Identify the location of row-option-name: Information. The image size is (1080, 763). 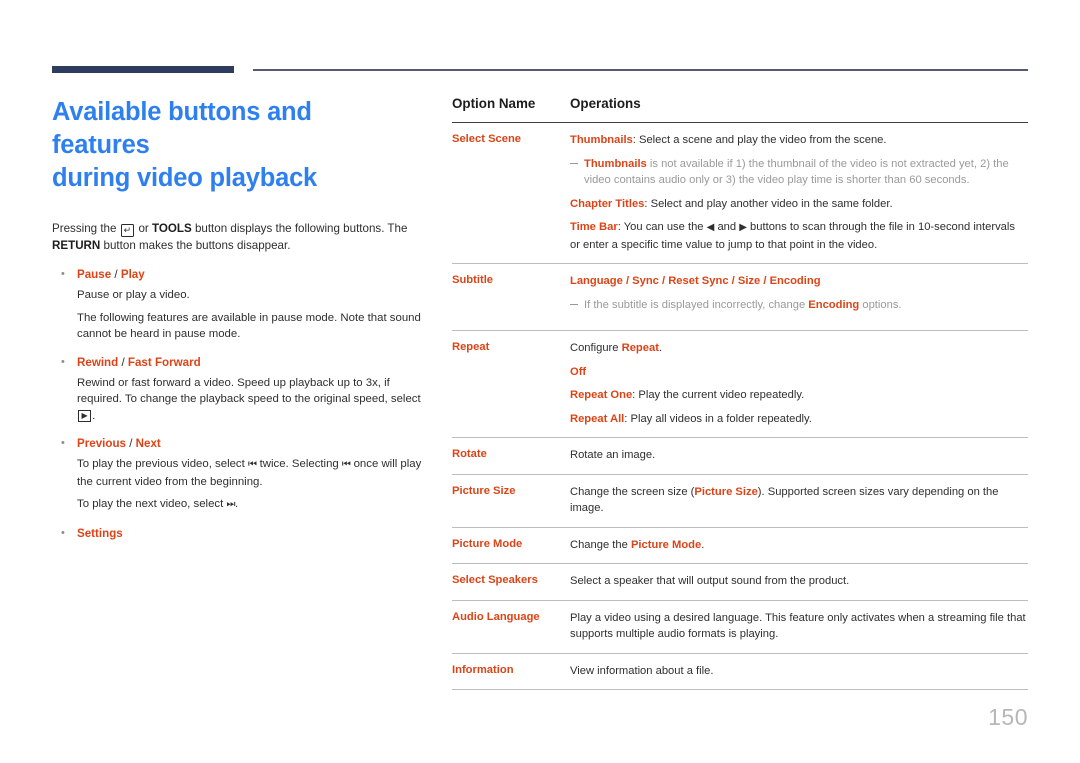
(483, 669).